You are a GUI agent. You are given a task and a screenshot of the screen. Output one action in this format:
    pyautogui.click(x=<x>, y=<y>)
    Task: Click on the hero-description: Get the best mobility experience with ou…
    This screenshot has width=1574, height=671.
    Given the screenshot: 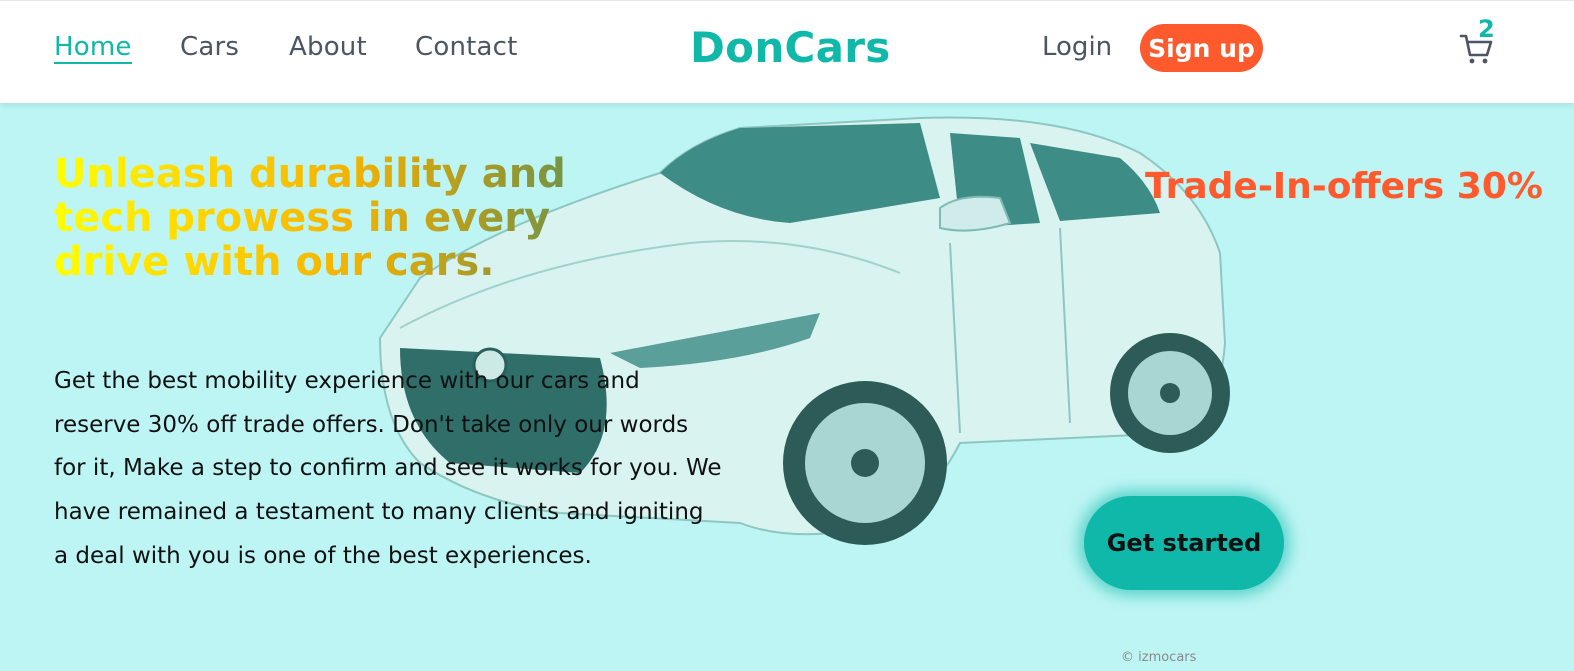 What is the action you would take?
    pyautogui.click(x=388, y=468)
    